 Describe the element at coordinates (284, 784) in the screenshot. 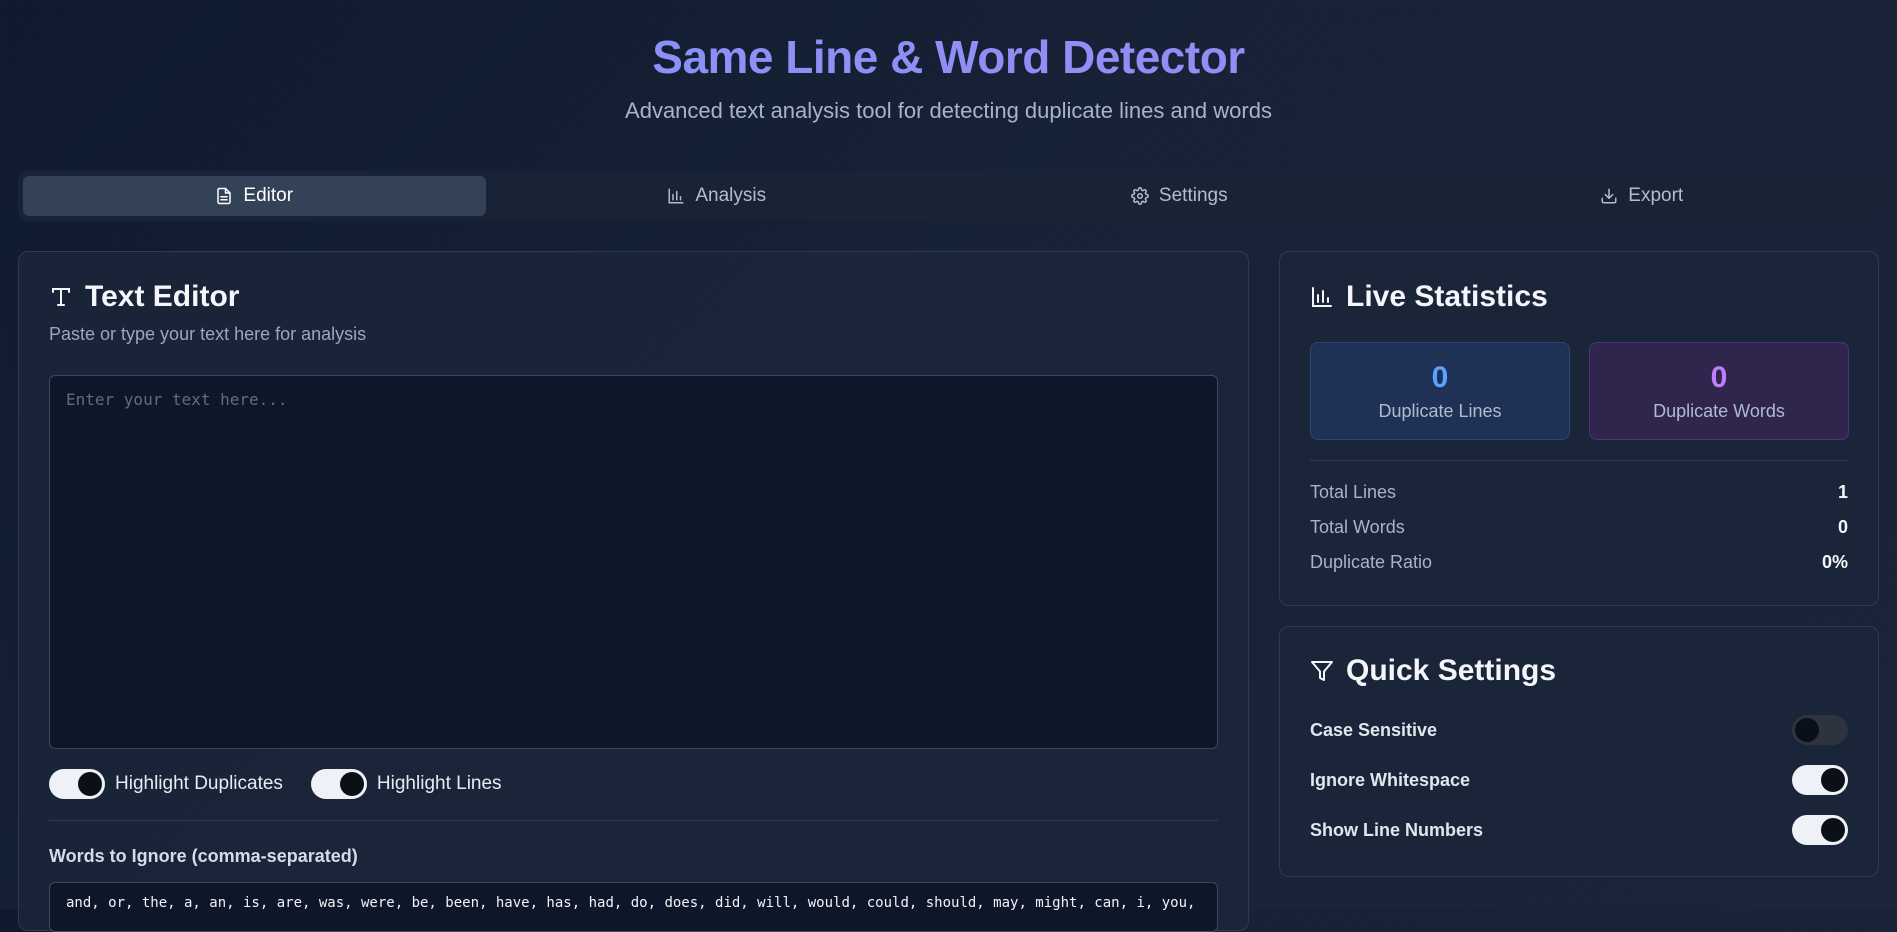

I see `highlight-options: Highlight Duplicates Highlight Lines` at that location.